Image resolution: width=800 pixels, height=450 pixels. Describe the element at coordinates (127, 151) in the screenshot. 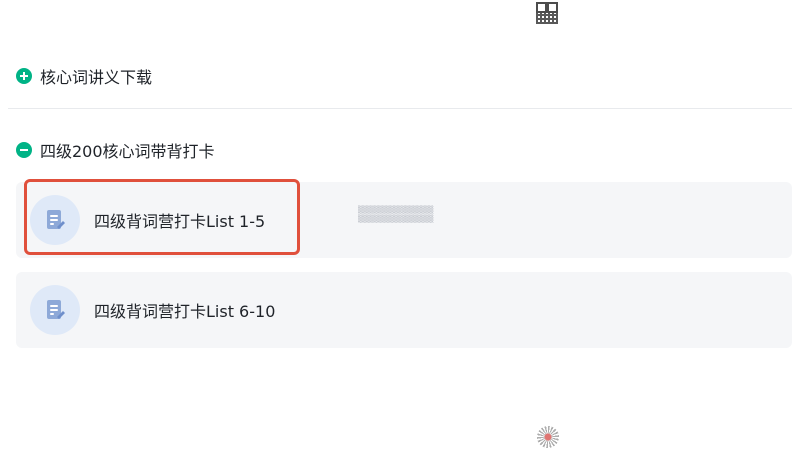

I see `section-title: 四级200核心词带背打卡` at that location.